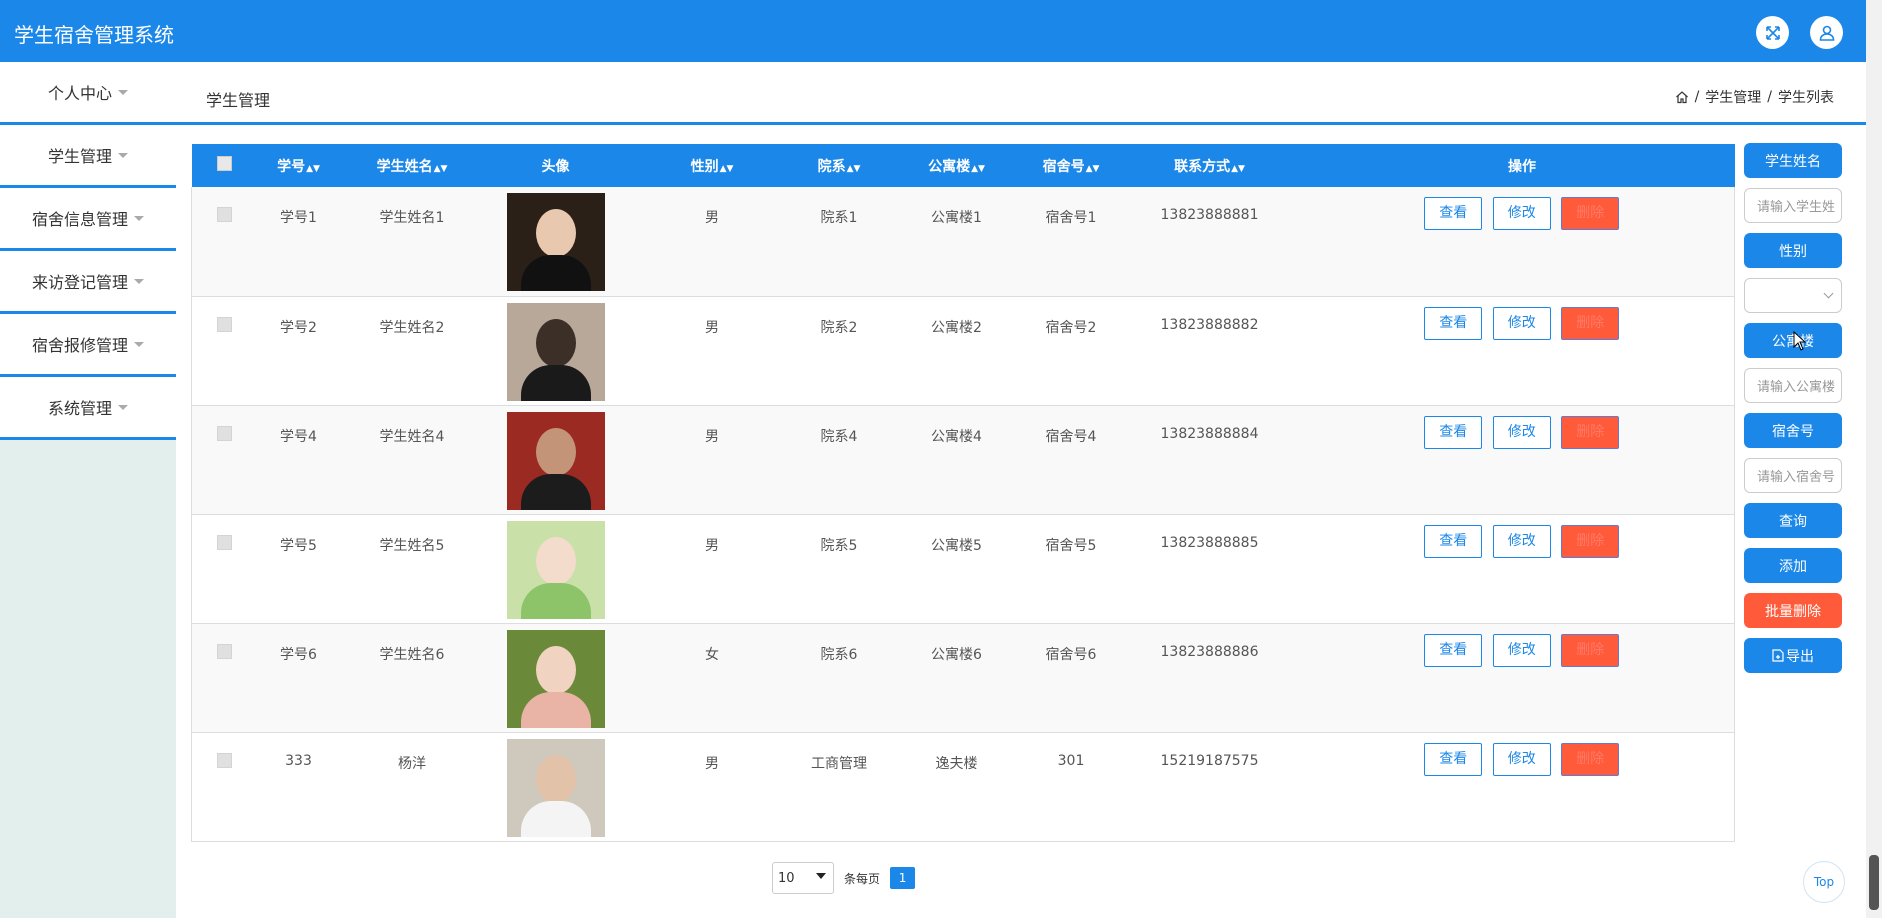  I want to click on select-all-checkbox, so click(224, 163).